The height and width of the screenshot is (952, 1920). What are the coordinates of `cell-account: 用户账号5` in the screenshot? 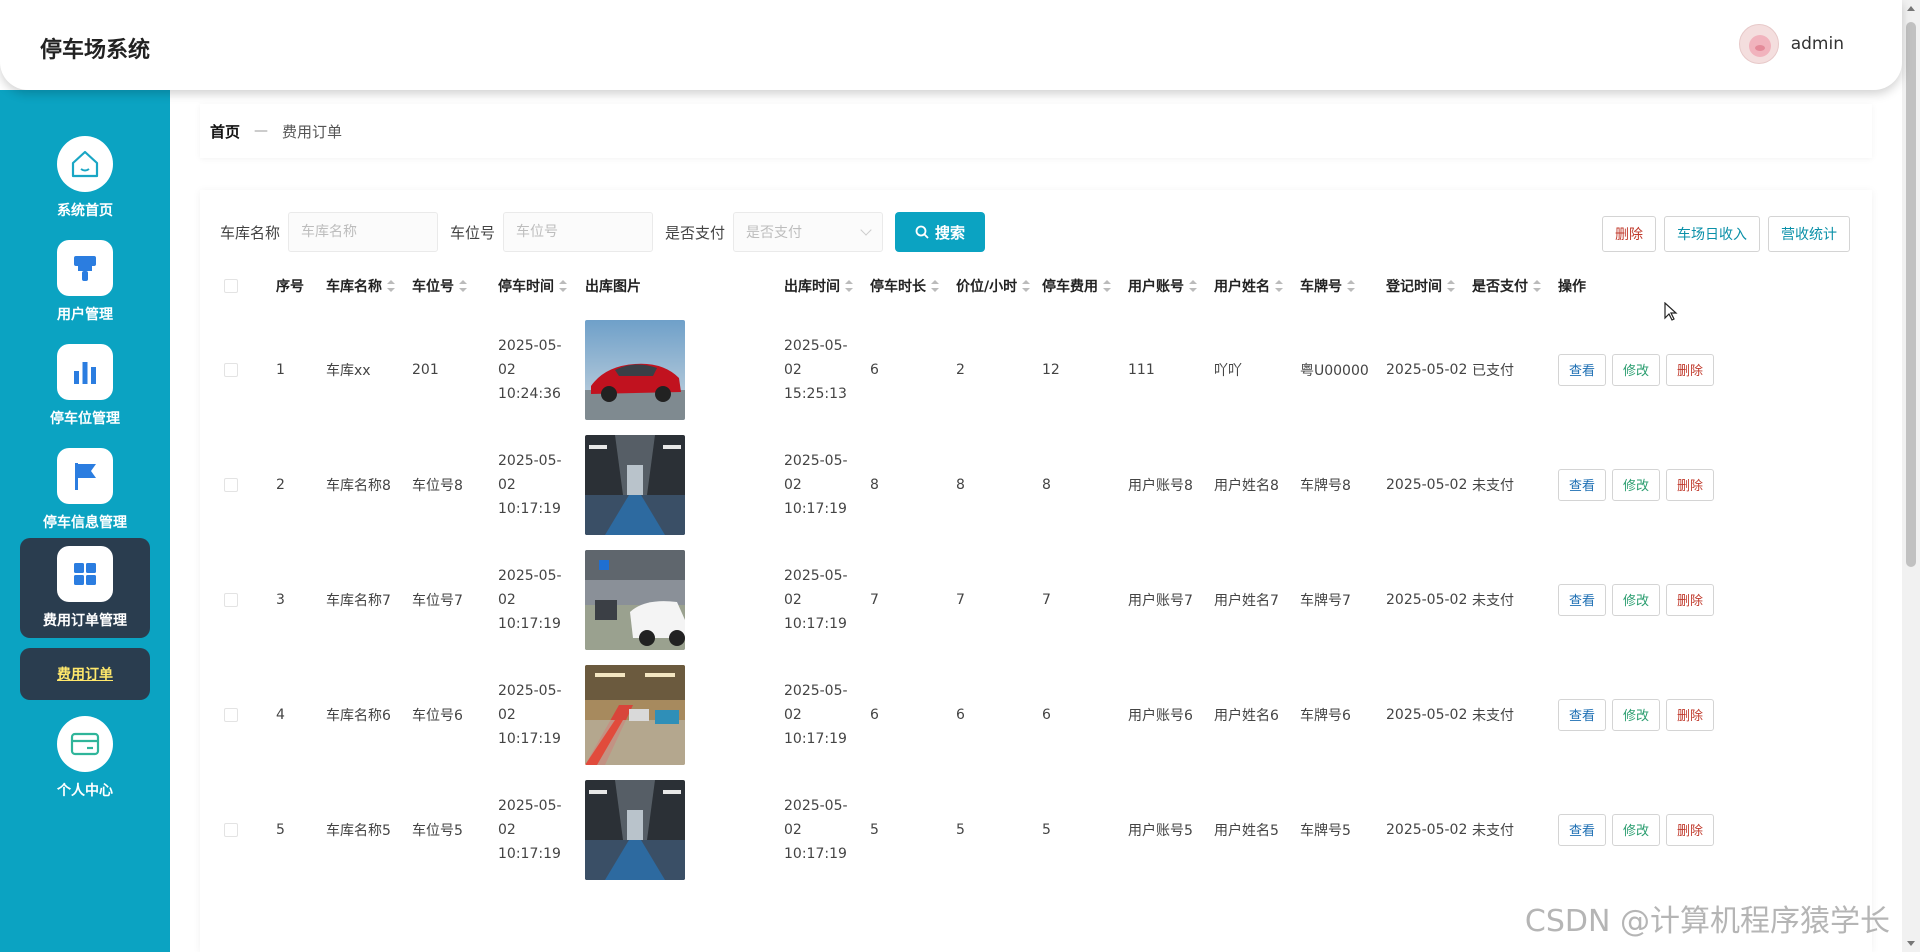 It's located at (1160, 830).